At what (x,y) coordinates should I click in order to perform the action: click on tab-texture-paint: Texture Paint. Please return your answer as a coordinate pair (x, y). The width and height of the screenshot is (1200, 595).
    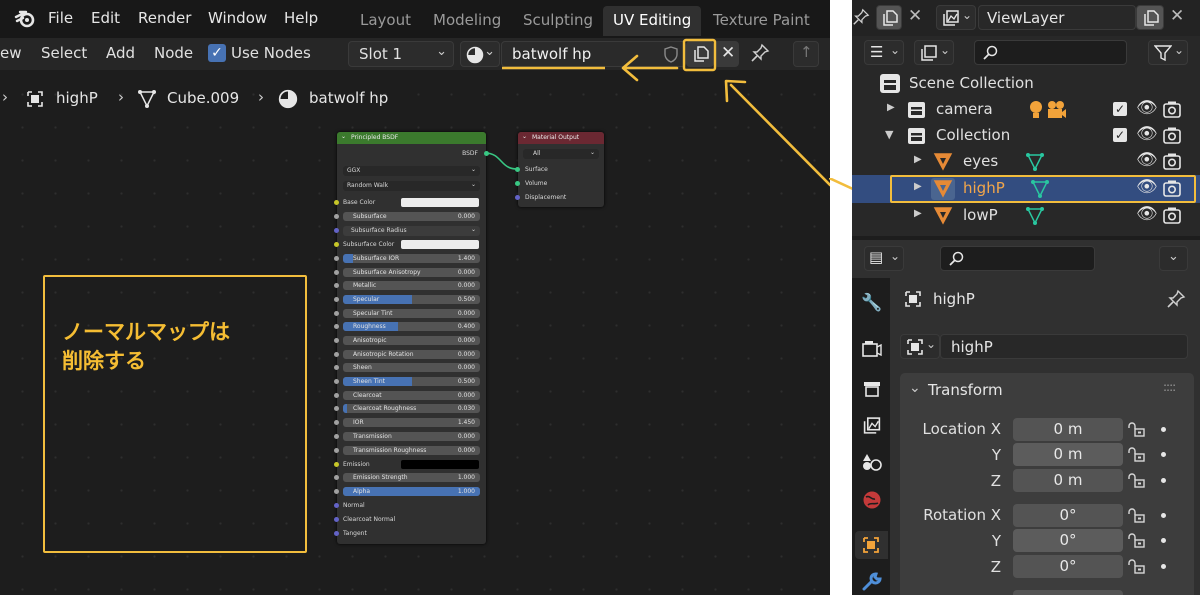
    Looking at the image, I should click on (761, 20).